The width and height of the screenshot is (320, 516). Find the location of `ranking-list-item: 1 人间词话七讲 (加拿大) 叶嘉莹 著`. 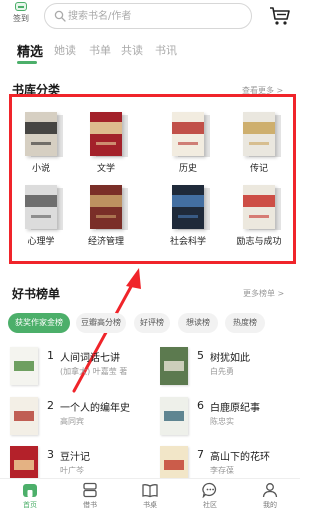

ranking-list-item: 1 人间词话七讲 (加拿大) 叶嘉莹 著 is located at coordinates (80, 369).